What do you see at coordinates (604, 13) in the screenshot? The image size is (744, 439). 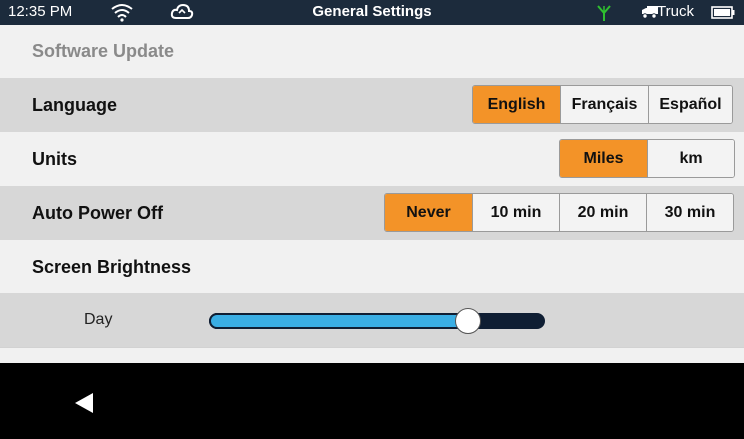 I see `gps-signal-icon` at bounding box center [604, 13].